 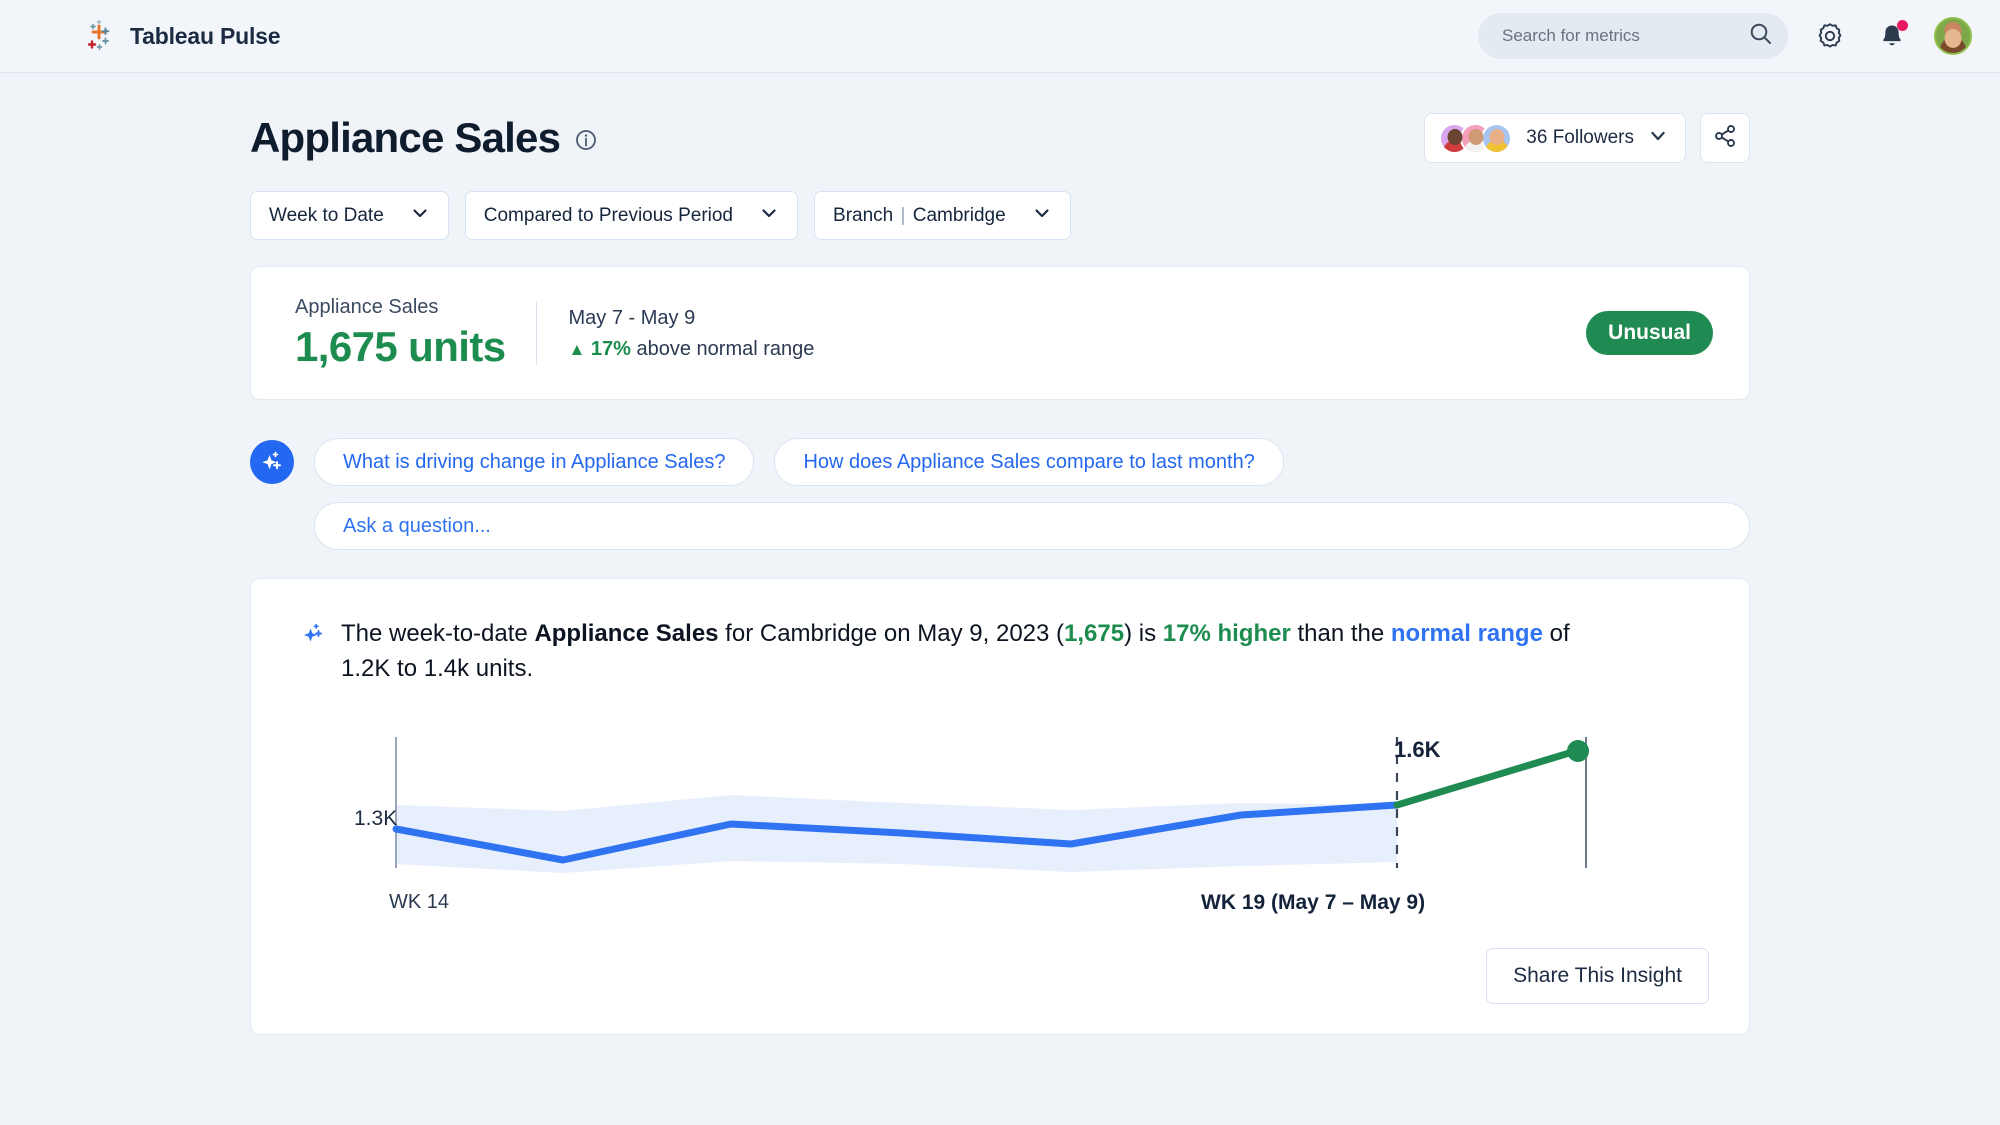 I want to click on metric-date-range: May 7 - May 9, so click(x=632, y=318).